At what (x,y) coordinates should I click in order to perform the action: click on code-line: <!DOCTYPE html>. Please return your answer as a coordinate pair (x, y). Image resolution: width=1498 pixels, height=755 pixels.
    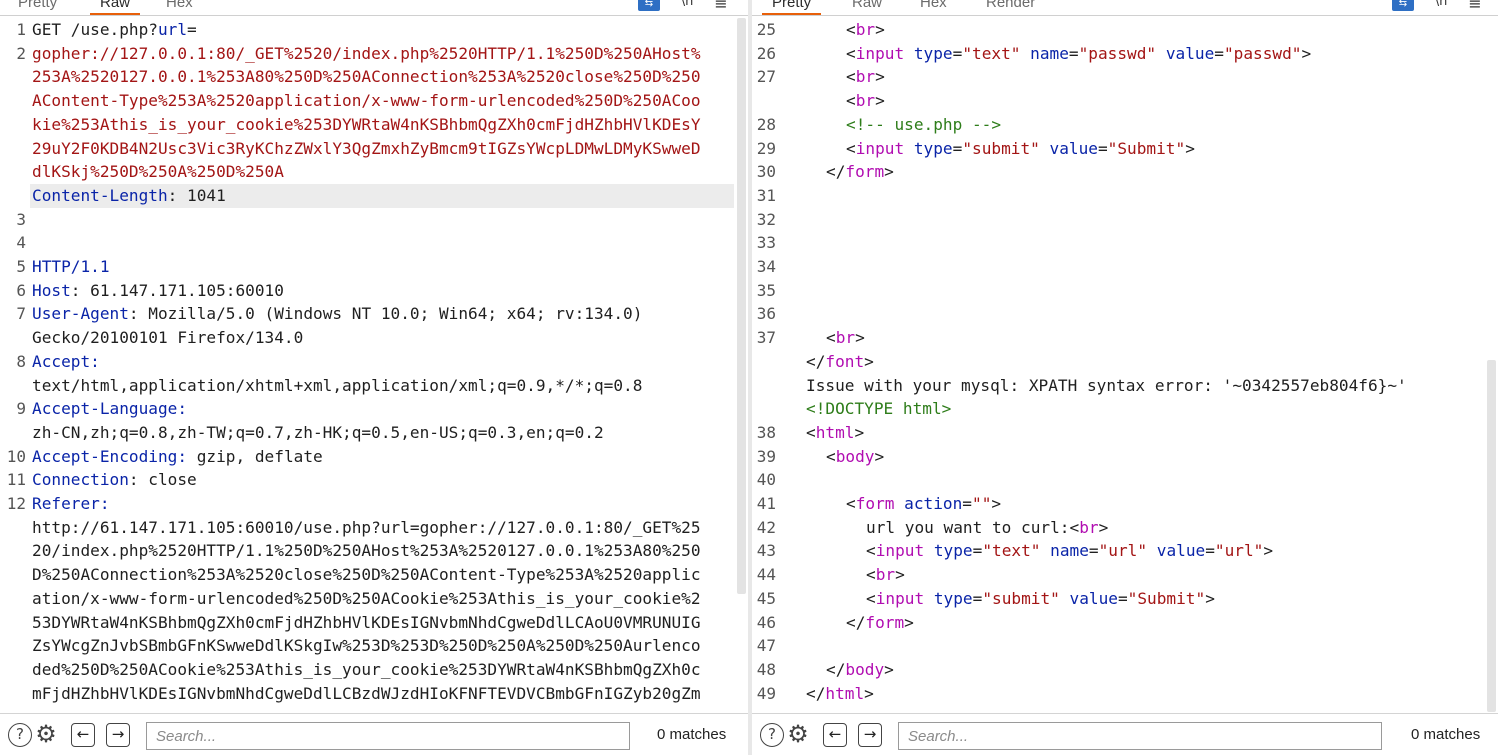
    Looking at the image, I should click on (1145, 409).